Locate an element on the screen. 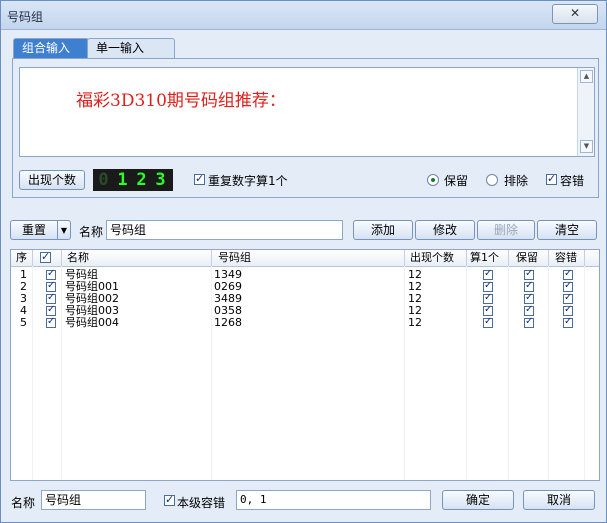  lcd-display: 0 1 2 3 is located at coordinates (133, 180).